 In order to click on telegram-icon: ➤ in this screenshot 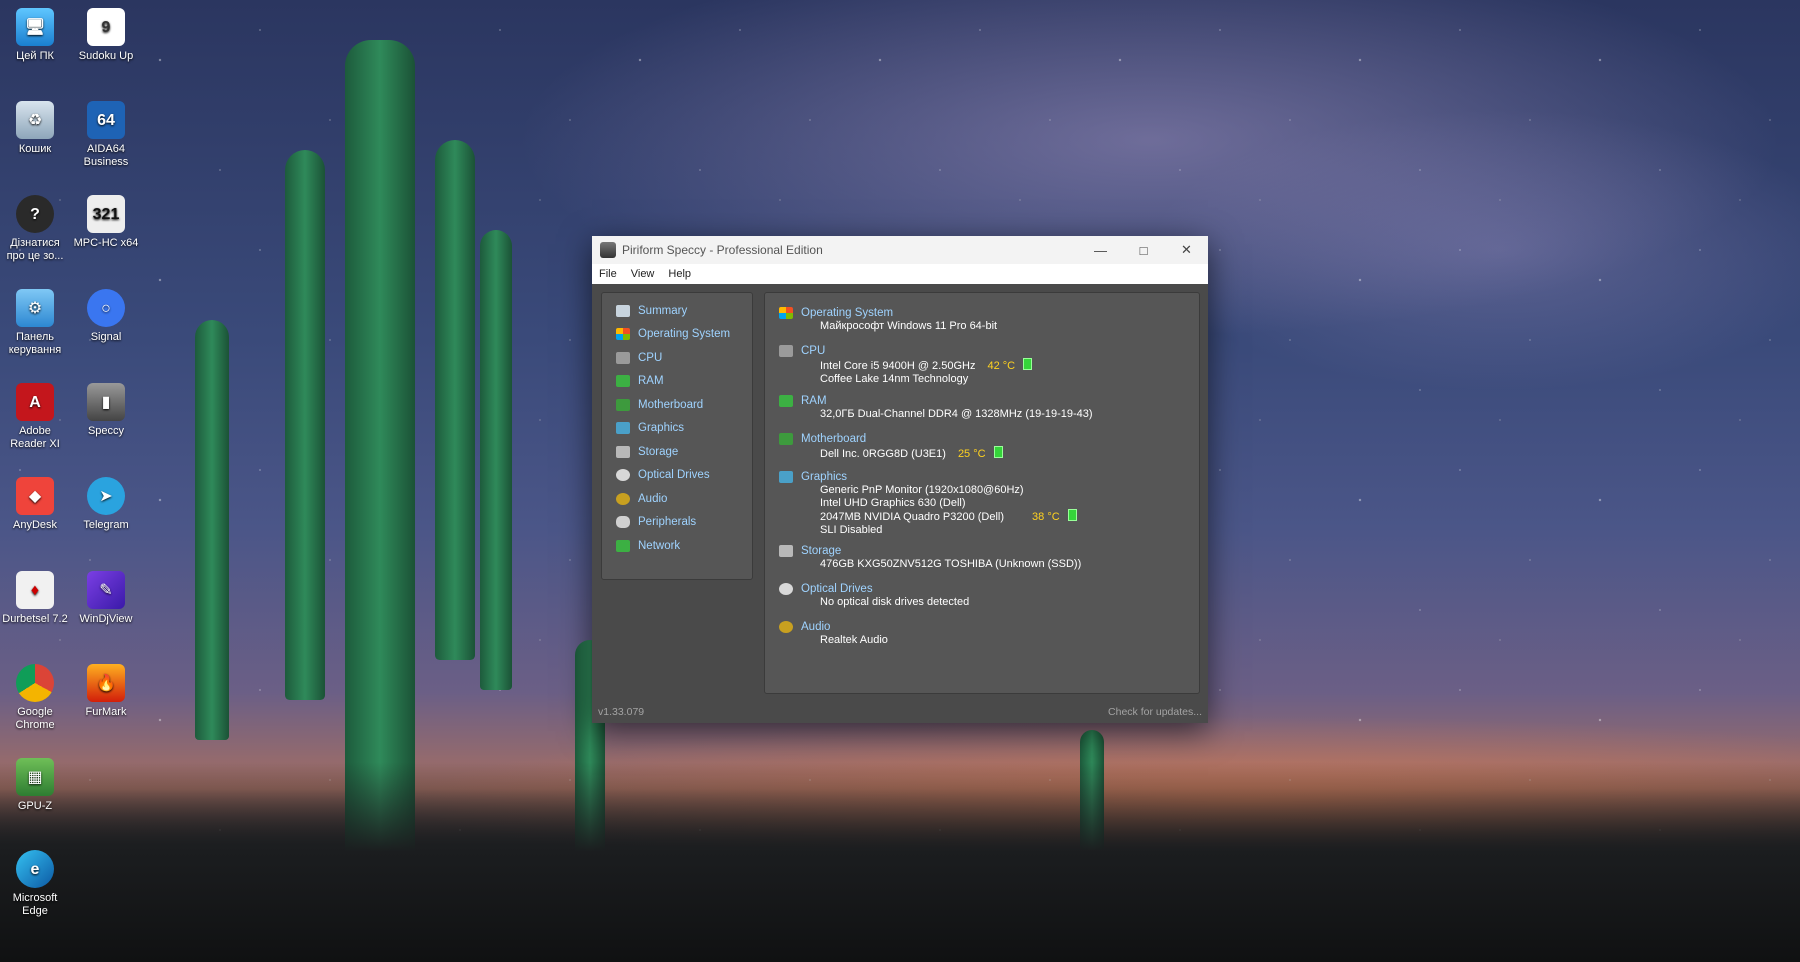, I will do `click(106, 496)`.